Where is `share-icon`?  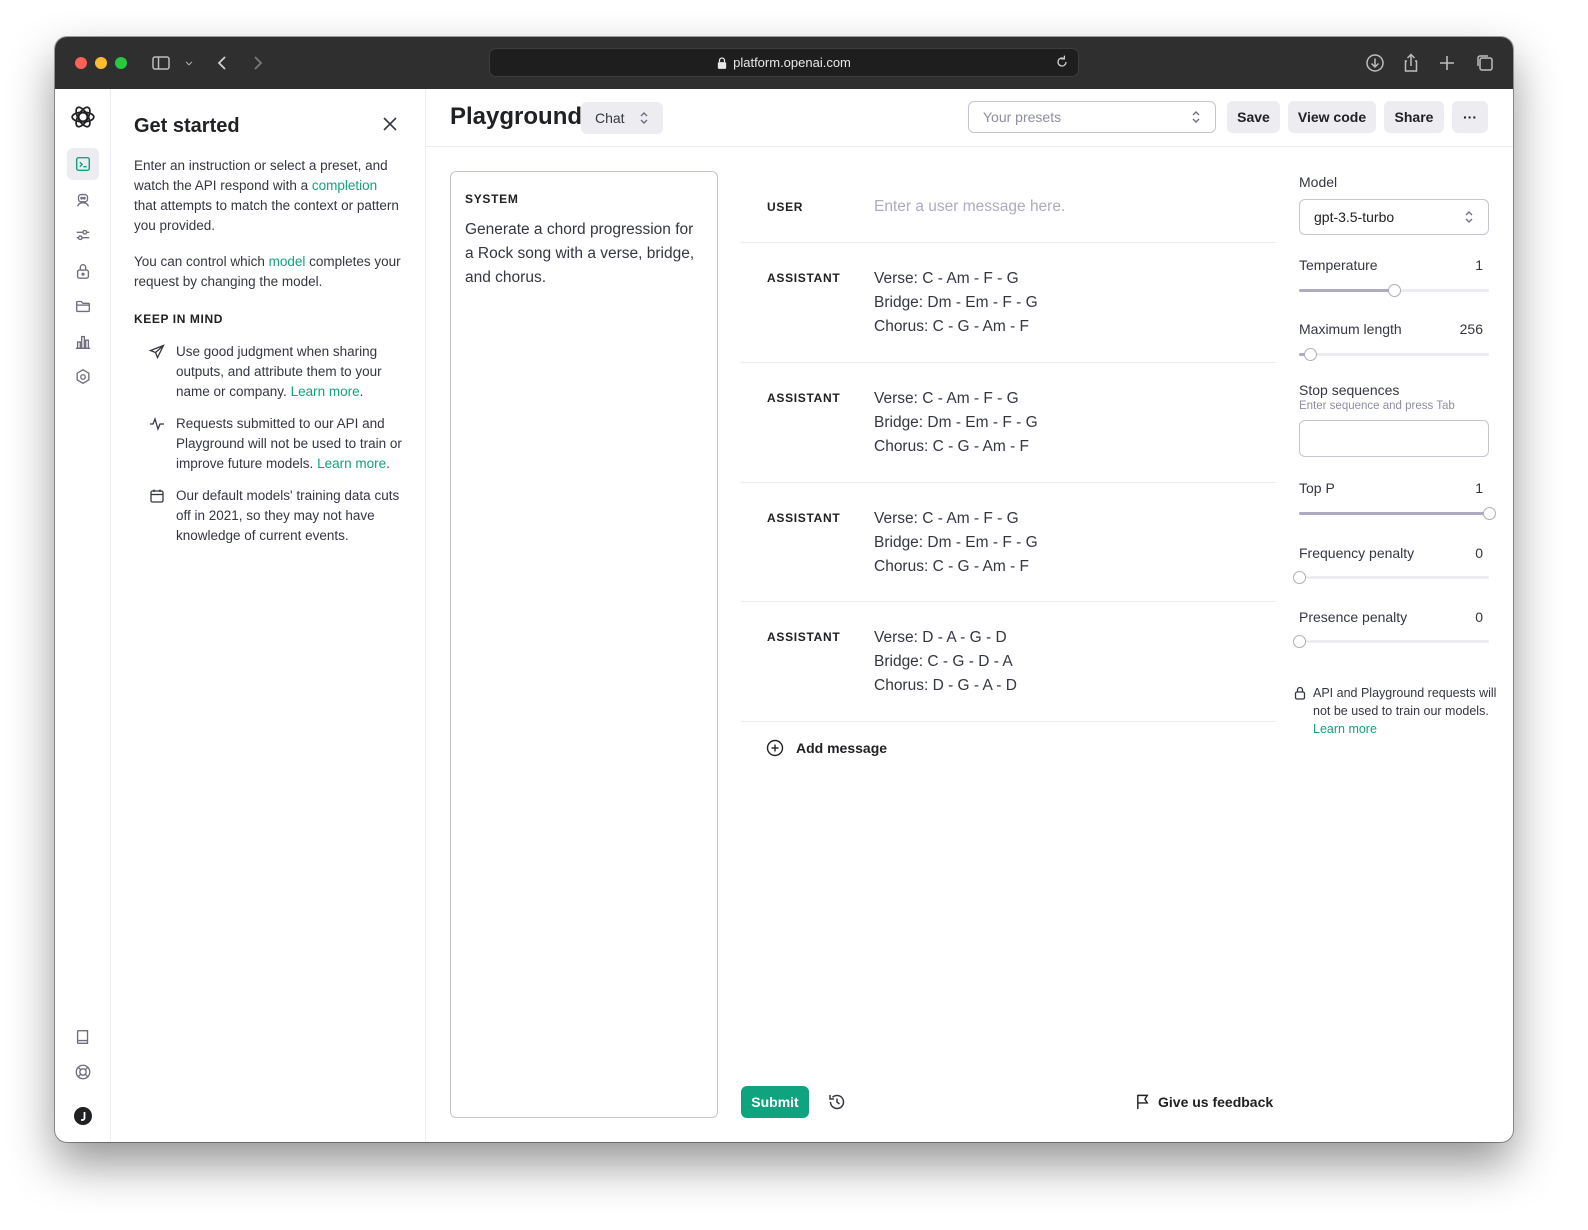 share-icon is located at coordinates (1411, 63).